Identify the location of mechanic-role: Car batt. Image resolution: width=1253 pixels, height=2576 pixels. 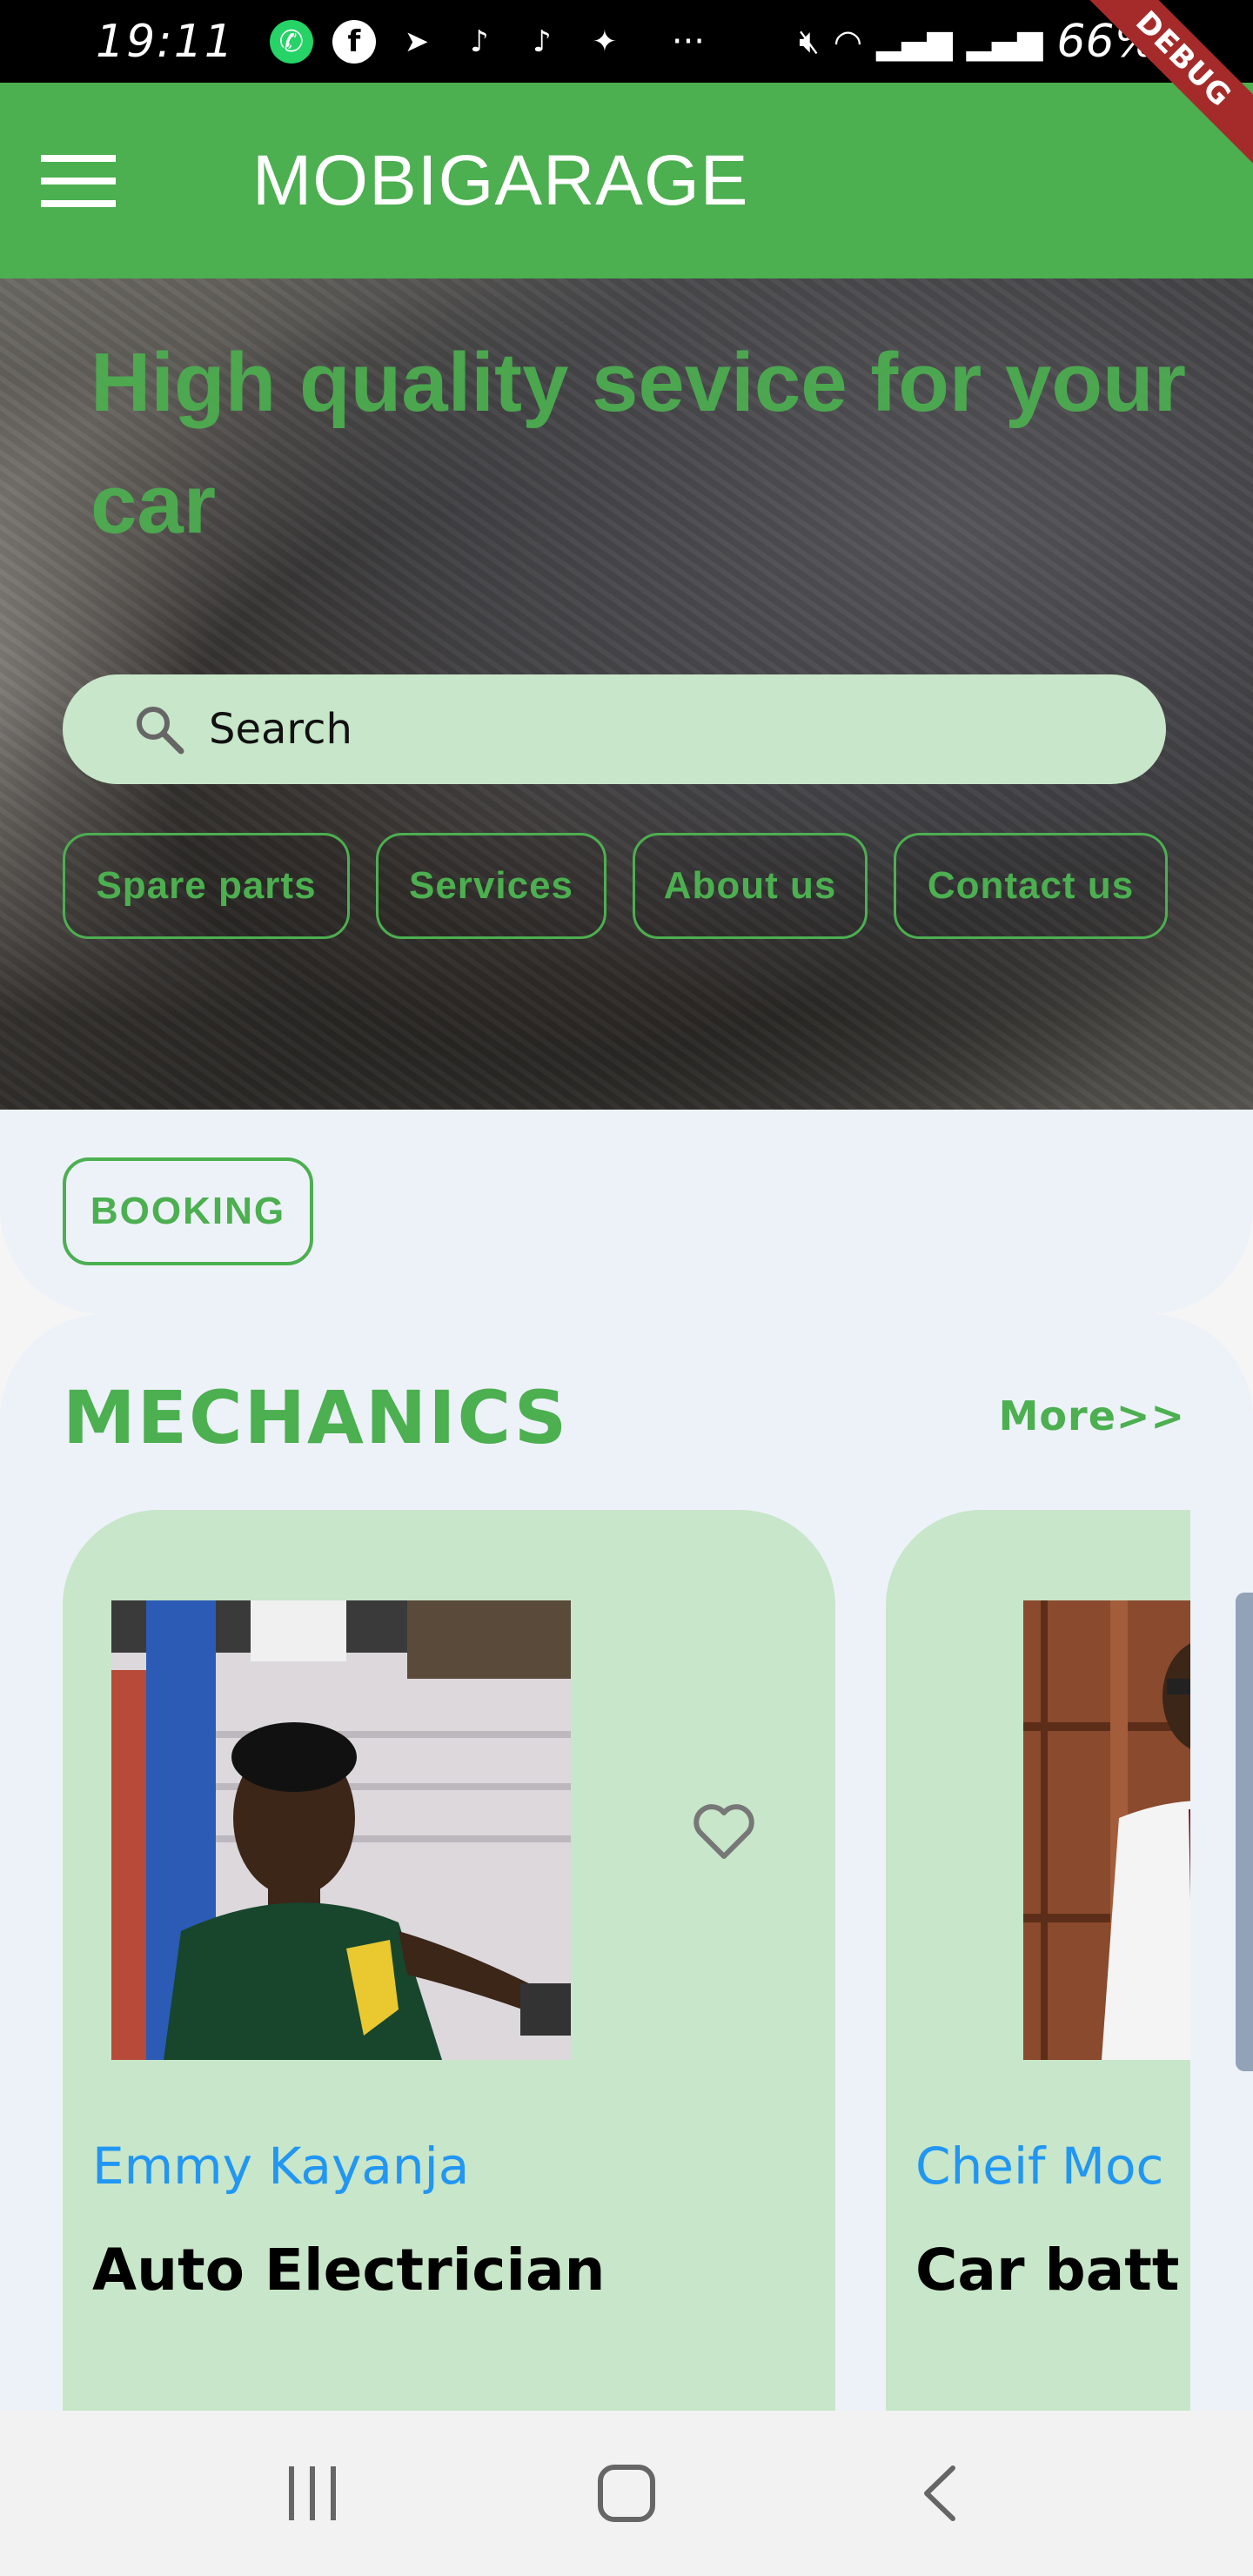
(1047, 2270).